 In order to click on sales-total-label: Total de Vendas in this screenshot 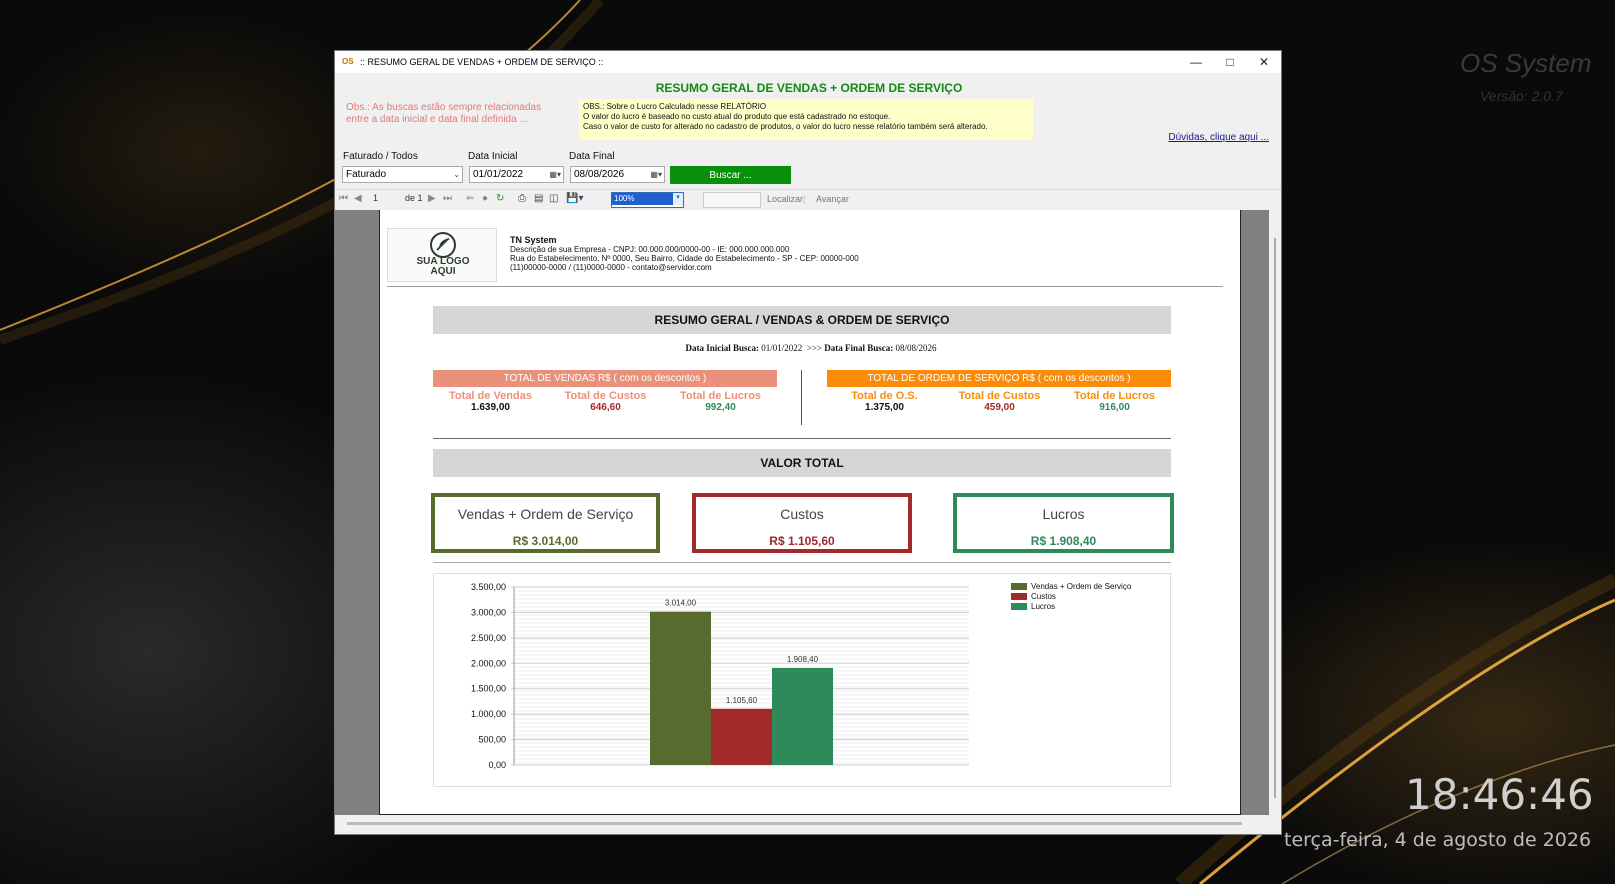, I will do `click(490, 396)`.